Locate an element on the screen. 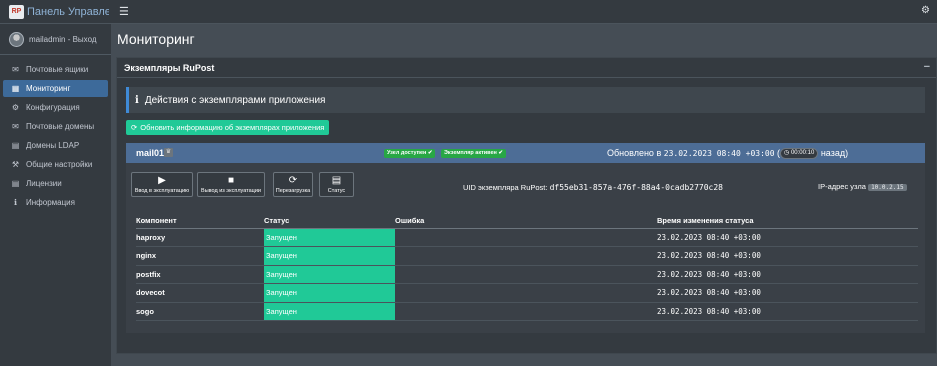 Image resolution: width=937 pixels, height=366 pixels. envelope-icon: ✉ is located at coordinates (15, 69).